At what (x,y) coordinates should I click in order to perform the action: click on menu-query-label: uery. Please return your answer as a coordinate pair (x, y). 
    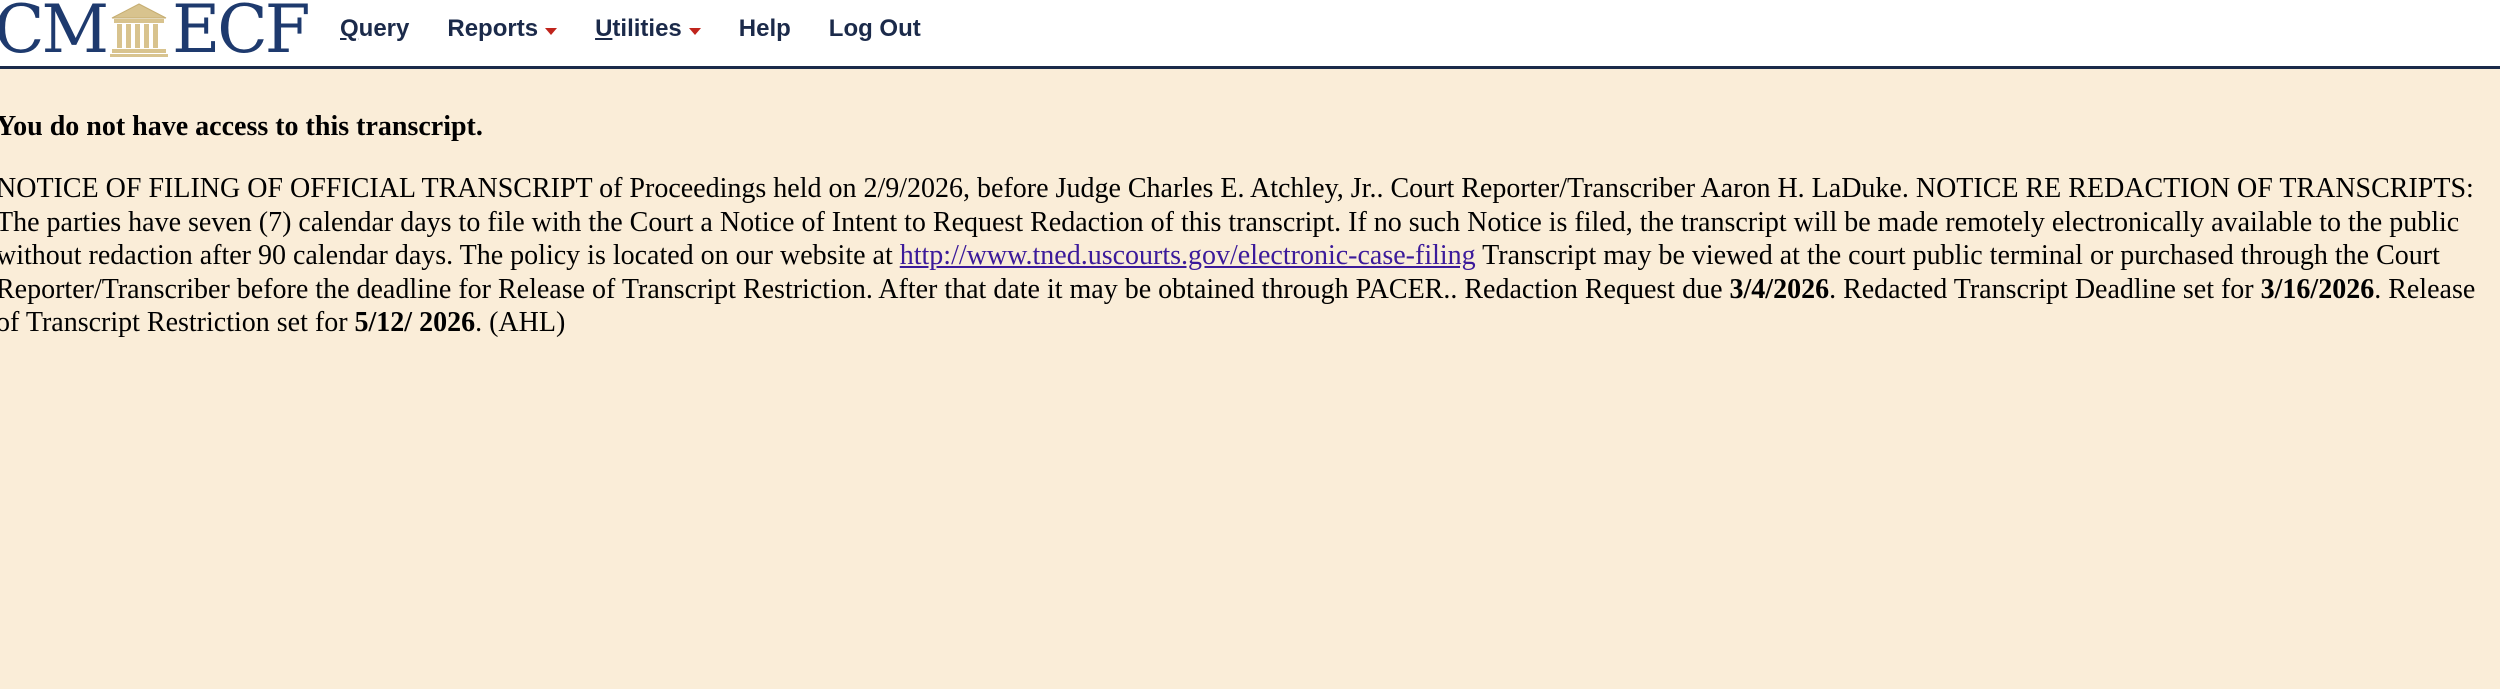
    Looking at the image, I should click on (384, 28).